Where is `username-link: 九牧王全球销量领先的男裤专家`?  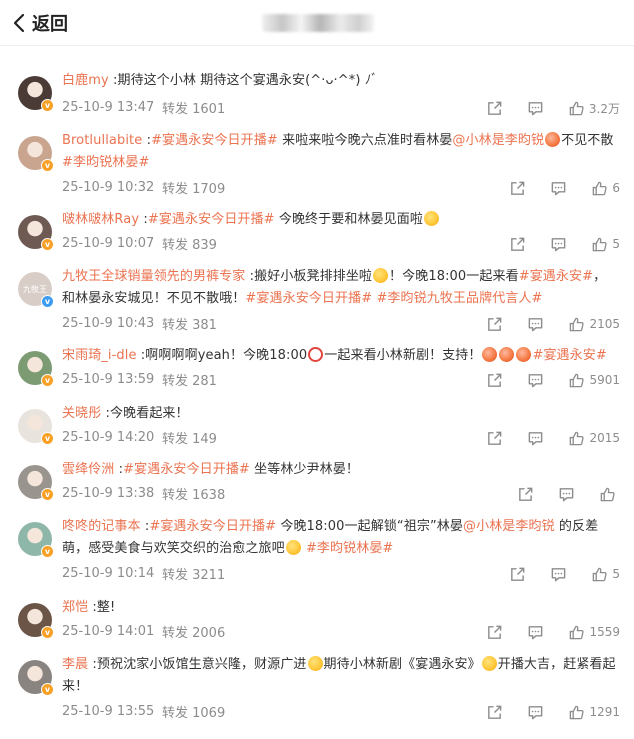 username-link: 九牧王全球销量领先的男裤专家 is located at coordinates (153, 276).